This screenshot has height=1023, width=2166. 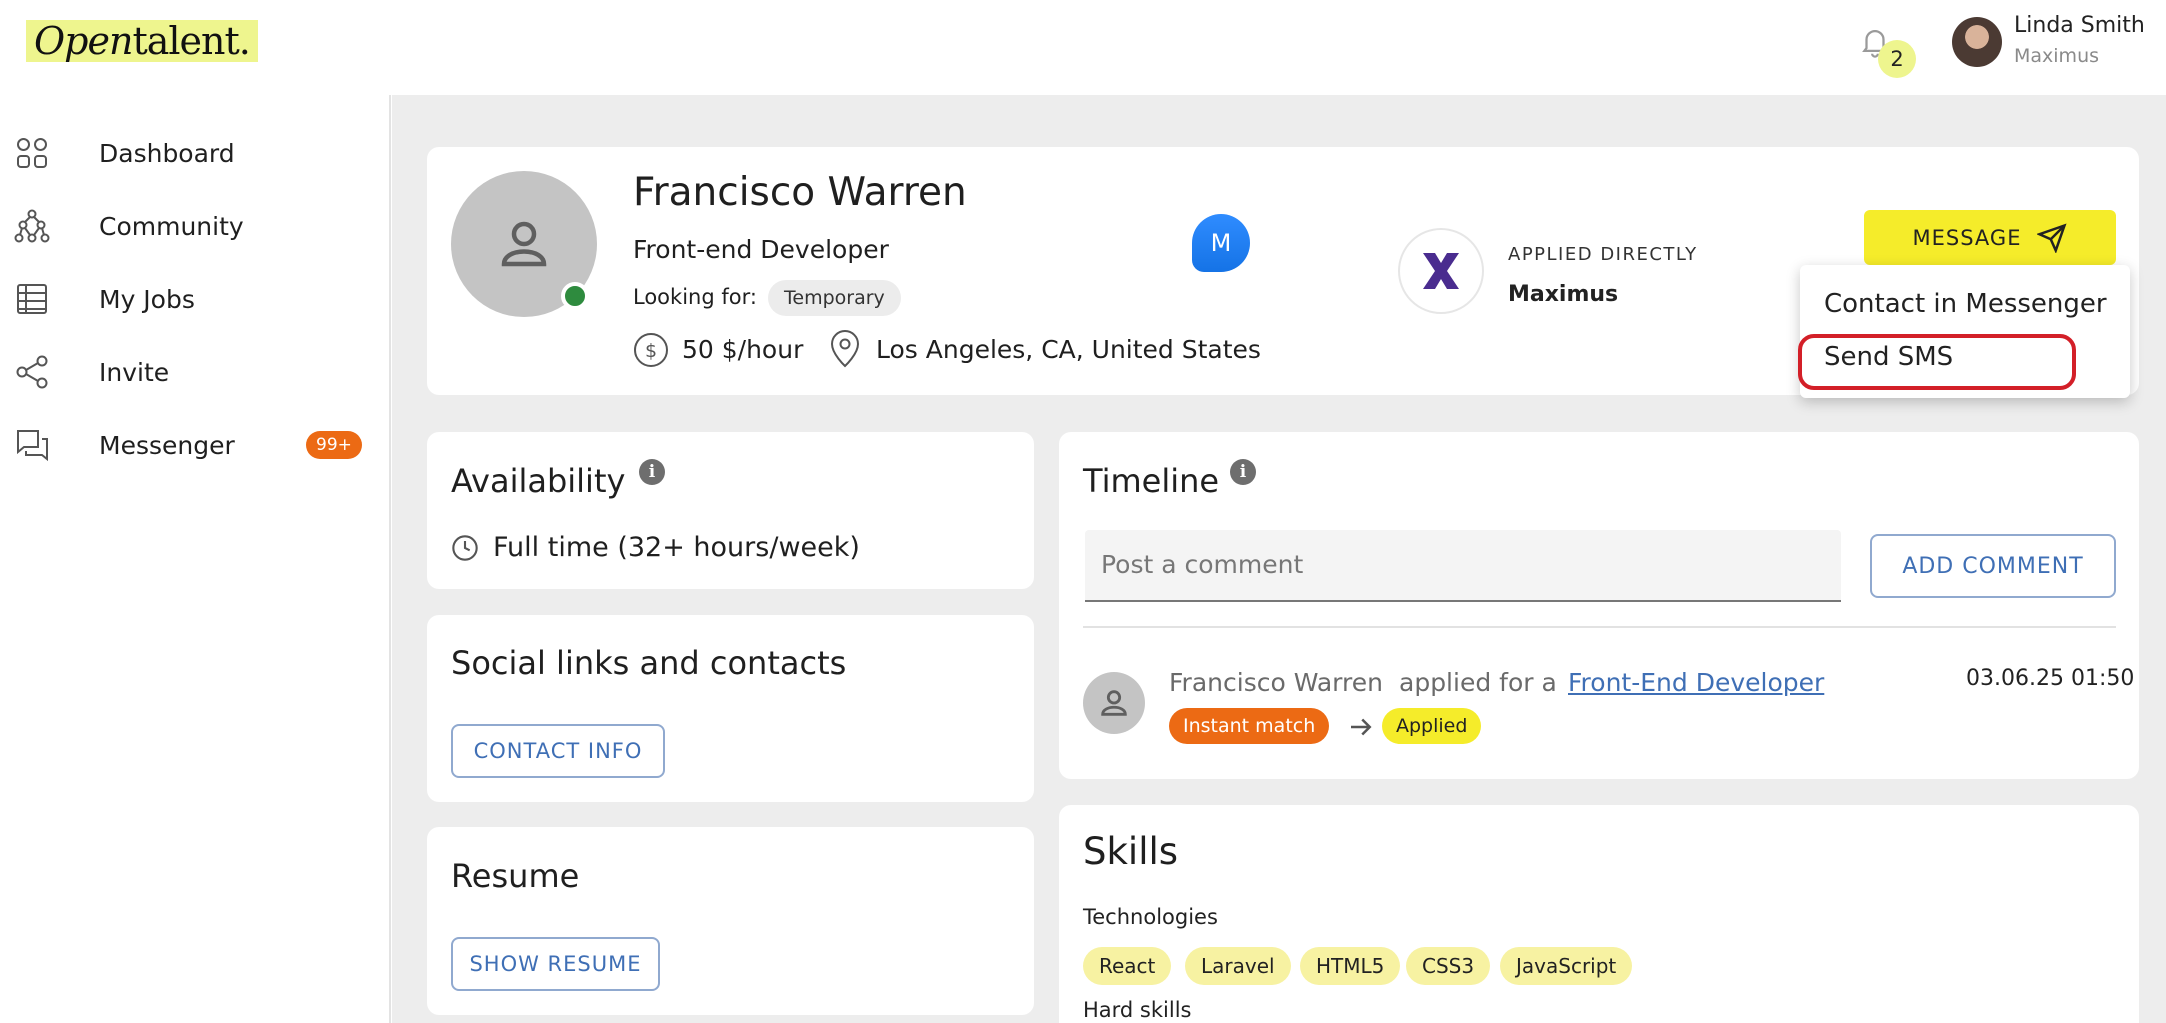 What do you see at coordinates (1937, 362) in the screenshot?
I see `send-sms-highlight-outline` at bounding box center [1937, 362].